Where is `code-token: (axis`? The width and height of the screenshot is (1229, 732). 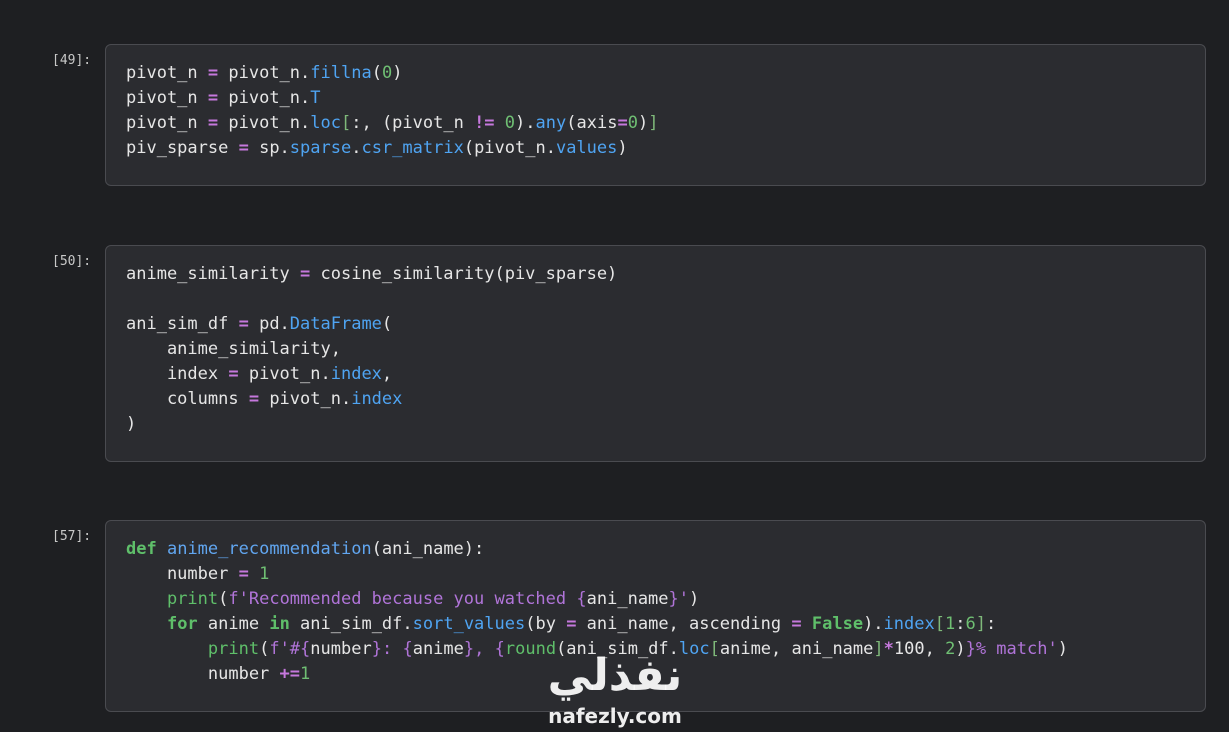
code-token: (axis is located at coordinates (592, 123).